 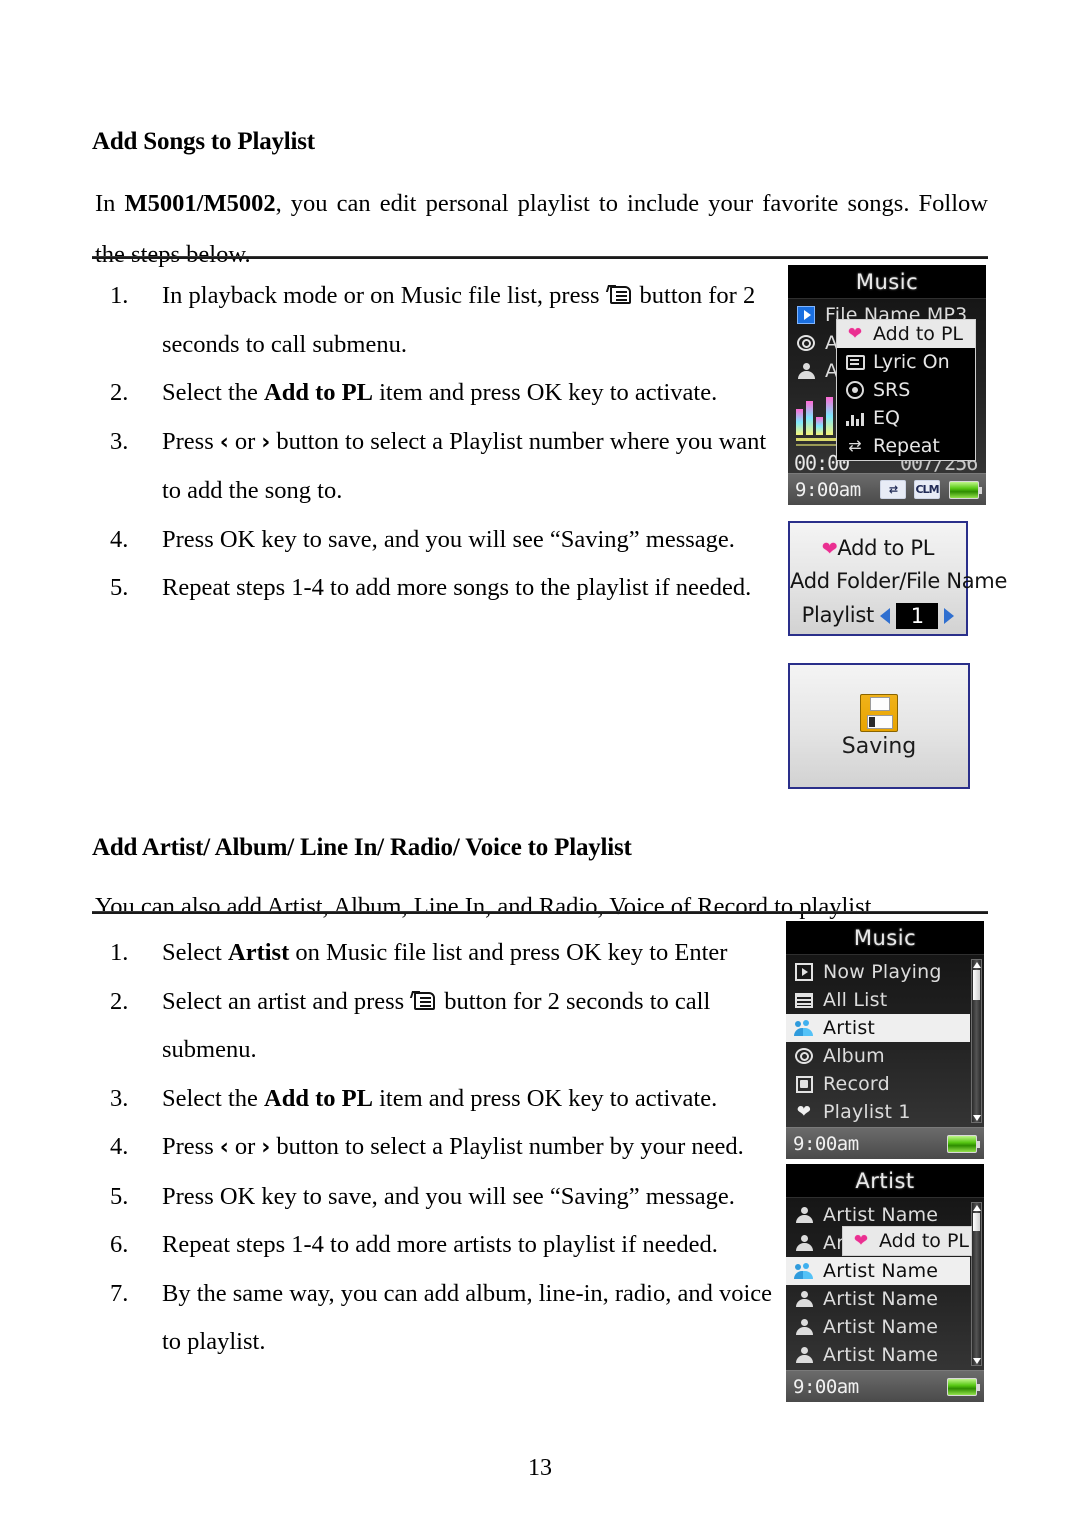 What do you see at coordinates (318, 1098) in the screenshot?
I see `step-text-bold: Add to PL` at bounding box center [318, 1098].